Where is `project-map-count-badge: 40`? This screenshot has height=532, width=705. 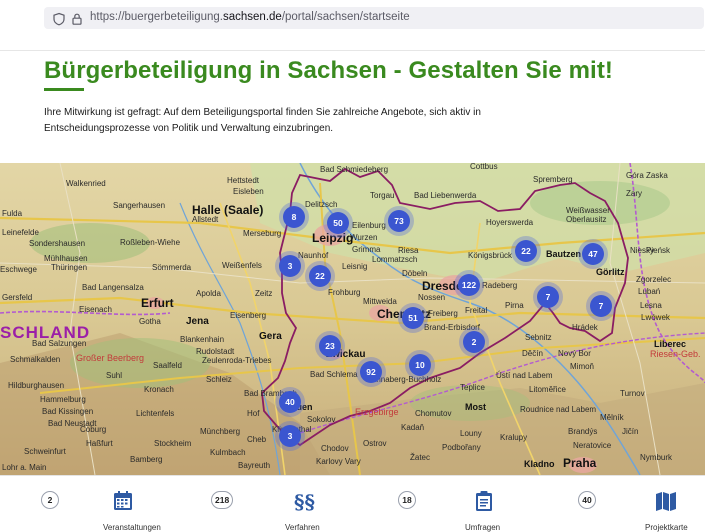 project-map-count-badge: 40 is located at coordinates (587, 500).